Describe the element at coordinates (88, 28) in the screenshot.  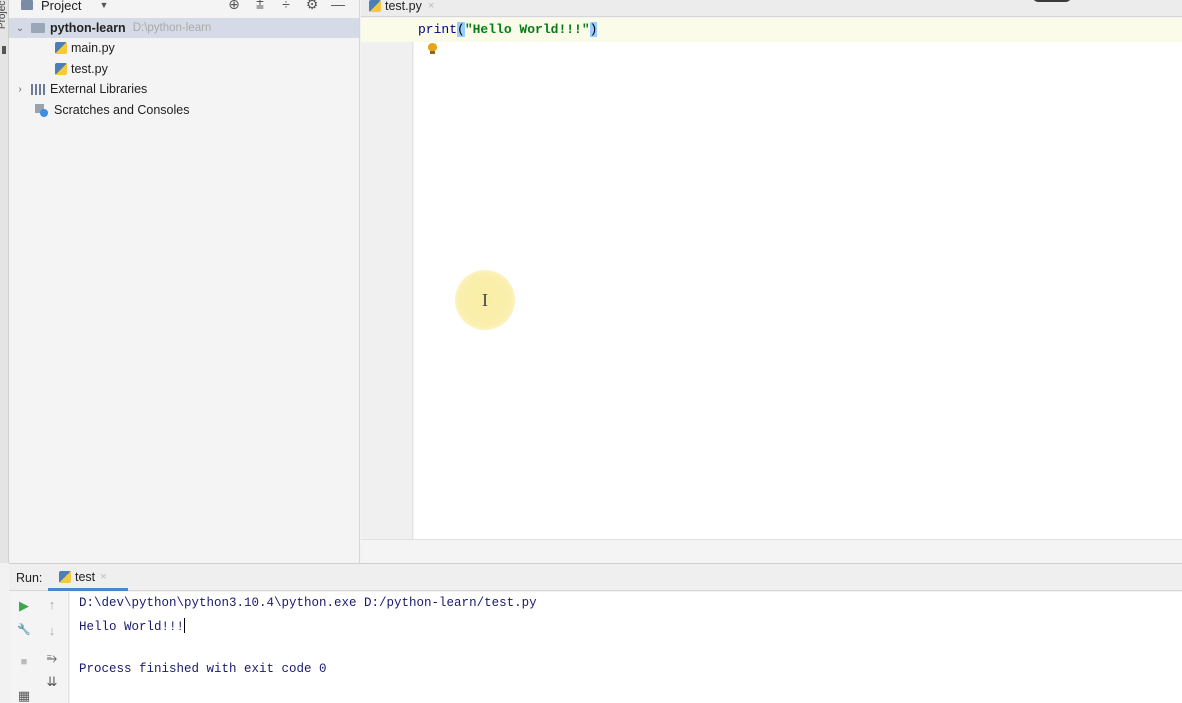
I see `tree-item-label: python-learn` at that location.